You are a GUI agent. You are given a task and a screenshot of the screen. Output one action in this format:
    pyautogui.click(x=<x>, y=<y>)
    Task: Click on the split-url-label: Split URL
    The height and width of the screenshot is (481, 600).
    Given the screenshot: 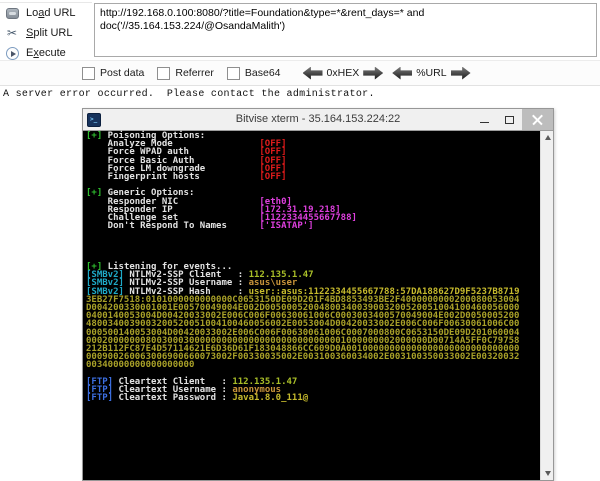 What is the action you would take?
    pyautogui.click(x=49, y=33)
    